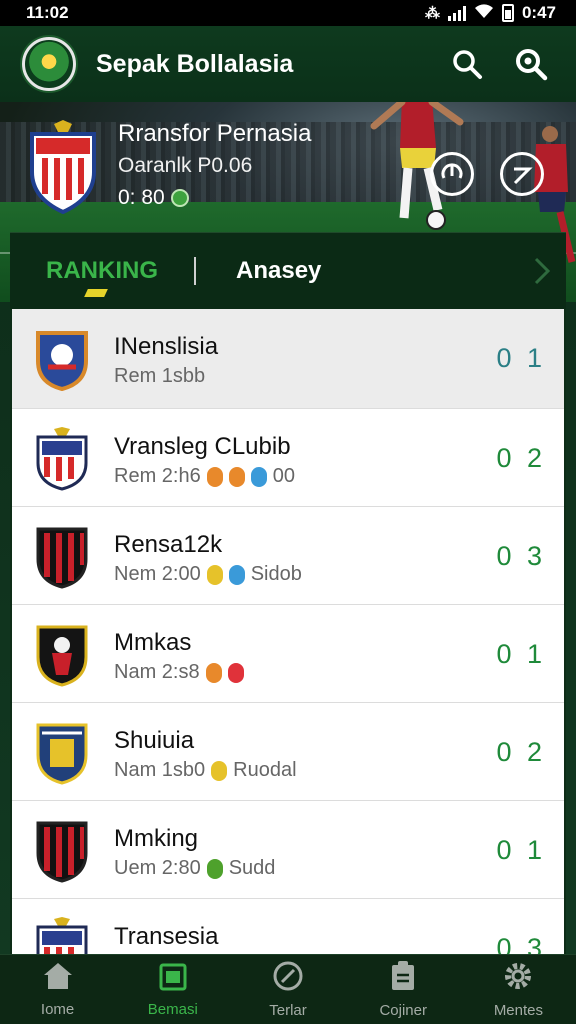 Image resolution: width=576 pixels, height=1024 pixels. I want to click on ranking-row-5: Shuiuia Nam 1sb0 Ruodal 0 2, so click(288, 752).